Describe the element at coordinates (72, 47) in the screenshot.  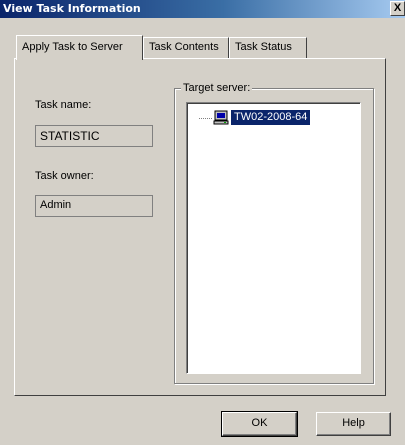
I see `tab-label: Apply Task to Server` at that location.